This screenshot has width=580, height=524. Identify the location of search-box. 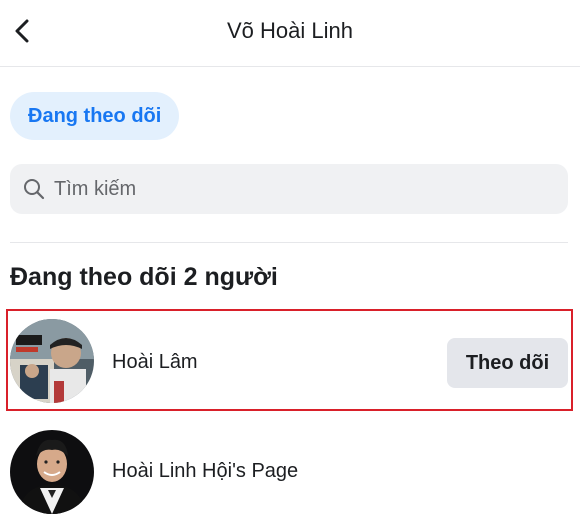
(289, 189).